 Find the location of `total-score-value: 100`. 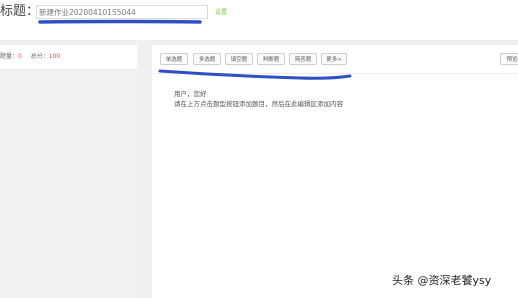

total-score-value: 100 is located at coordinates (54, 56).